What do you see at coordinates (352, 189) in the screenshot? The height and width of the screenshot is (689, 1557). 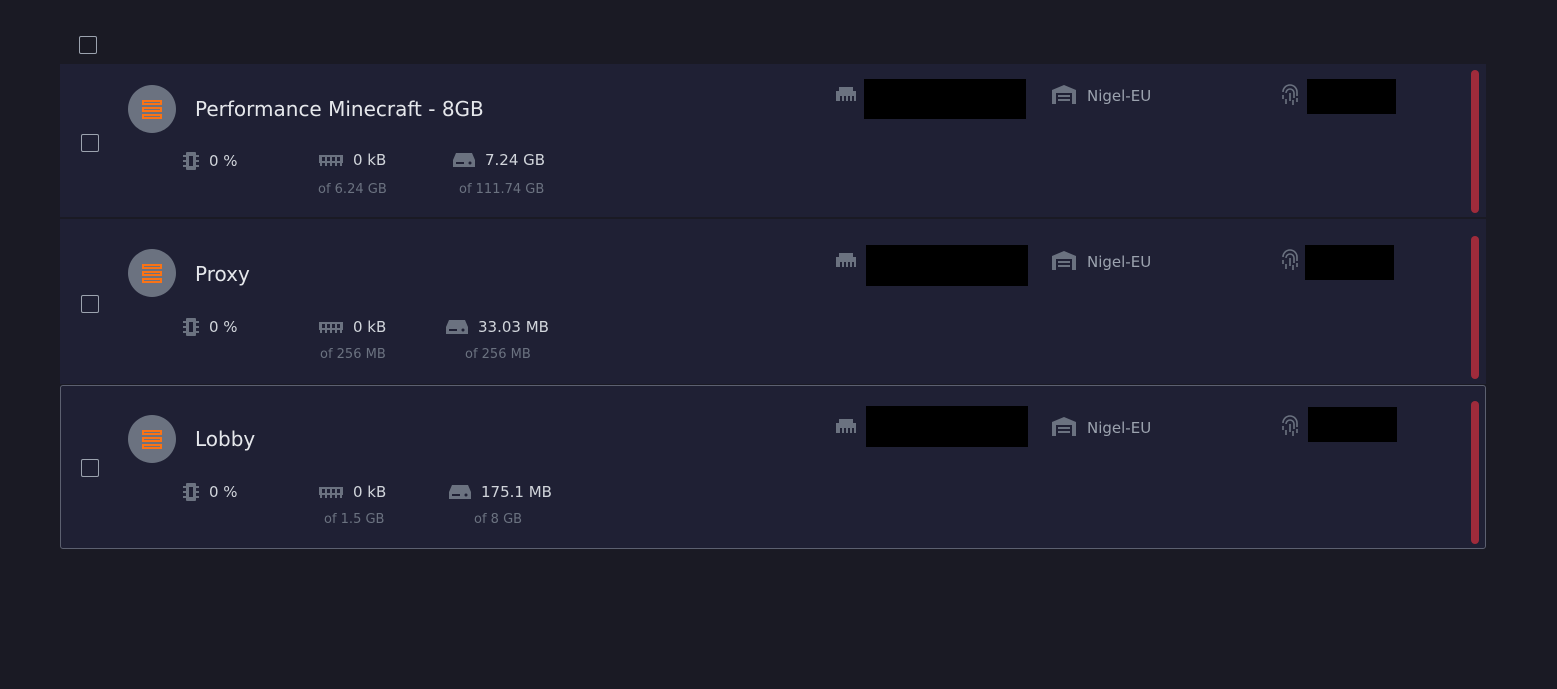 I see `memory-limit: of 6.24 GB` at bounding box center [352, 189].